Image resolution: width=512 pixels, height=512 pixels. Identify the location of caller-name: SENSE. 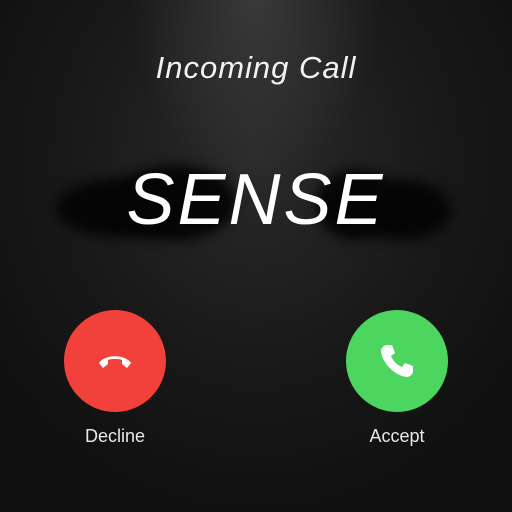
(256, 200).